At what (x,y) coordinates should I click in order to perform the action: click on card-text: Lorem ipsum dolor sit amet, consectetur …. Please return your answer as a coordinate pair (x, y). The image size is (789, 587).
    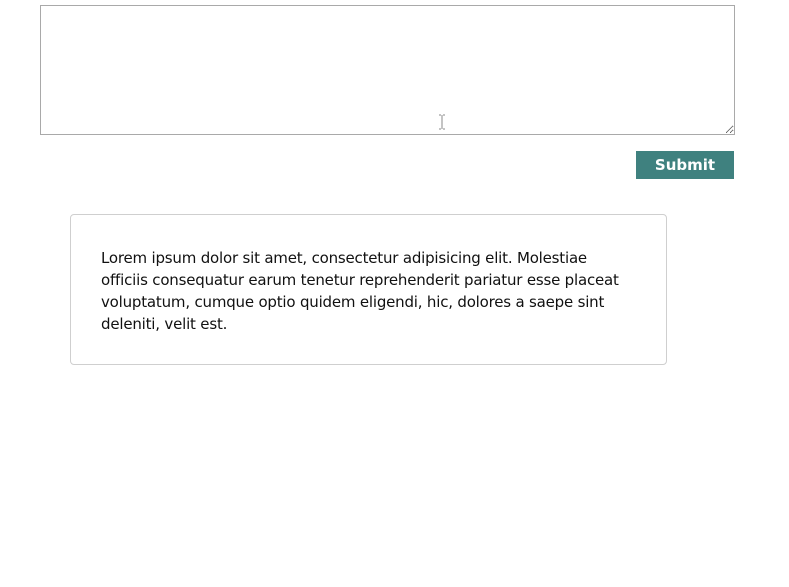
    Looking at the image, I should click on (360, 291).